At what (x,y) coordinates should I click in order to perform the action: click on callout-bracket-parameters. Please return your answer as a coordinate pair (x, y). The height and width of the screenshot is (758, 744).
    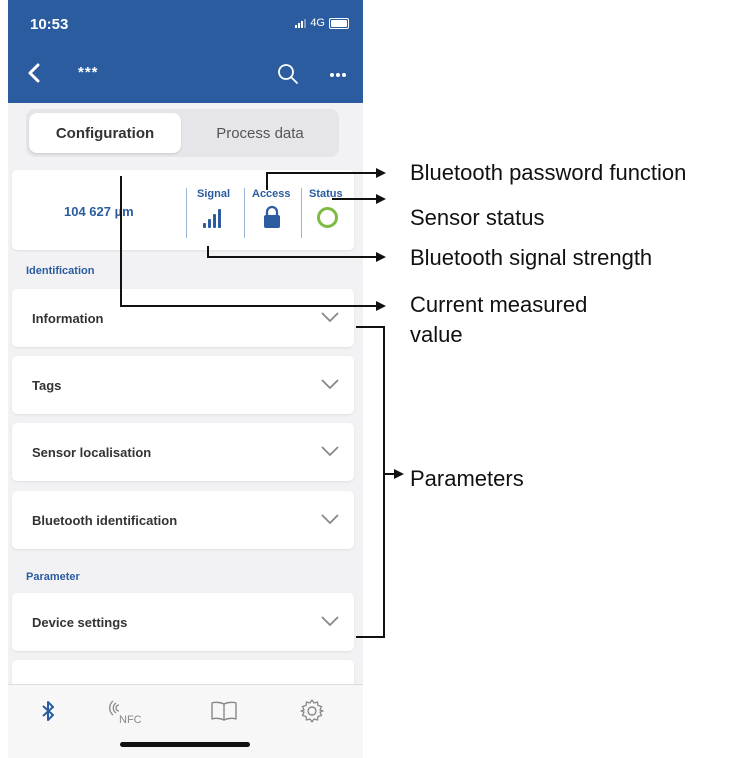
    Looking at the image, I should click on (370, 482).